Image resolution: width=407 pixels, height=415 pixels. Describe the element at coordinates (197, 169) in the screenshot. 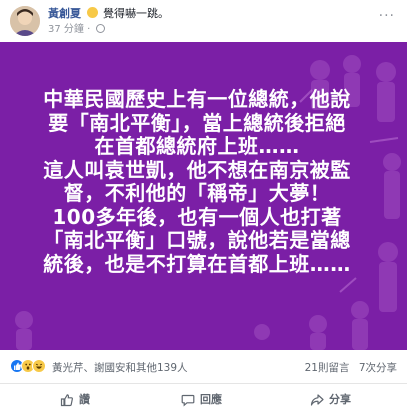

I see `poster-line: 這人叫袁世凱，他不想在南京被監` at that location.